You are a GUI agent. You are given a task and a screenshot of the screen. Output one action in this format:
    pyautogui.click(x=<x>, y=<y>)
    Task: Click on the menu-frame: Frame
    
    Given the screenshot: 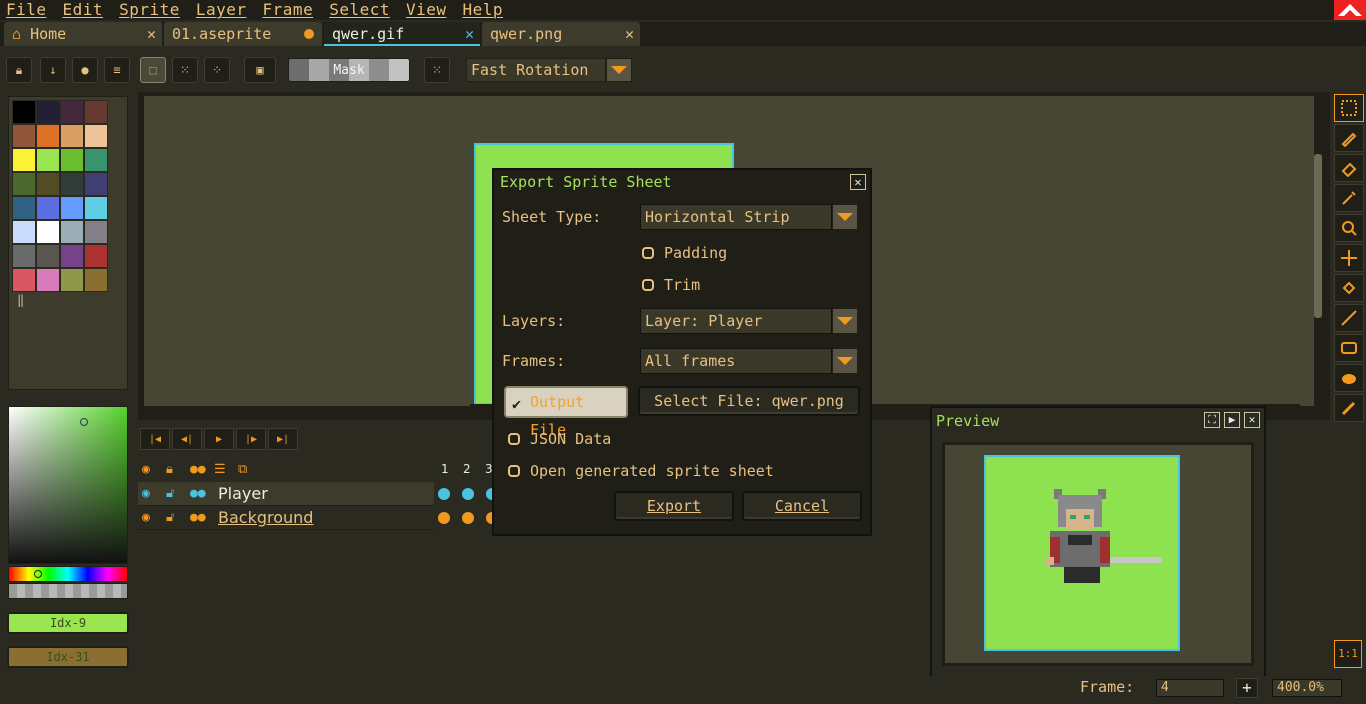 What is the action you would take?
    pyautogui.click(x=288, y=10)
    